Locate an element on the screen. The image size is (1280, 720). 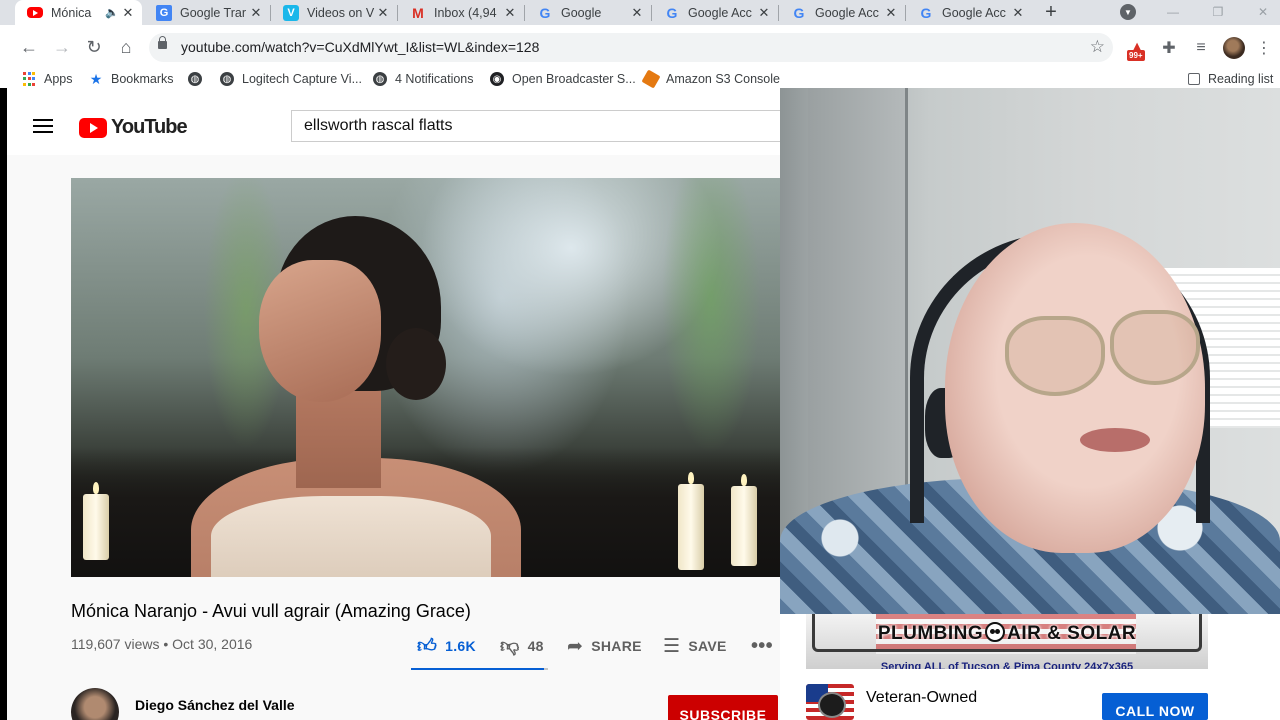
window-close-icon: ✕ is located at coordinates (1263, 12).